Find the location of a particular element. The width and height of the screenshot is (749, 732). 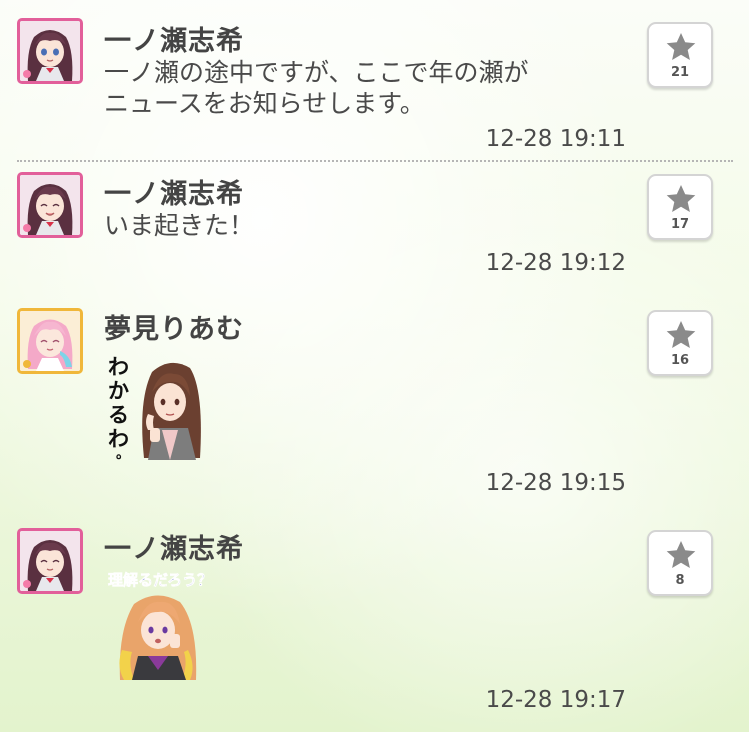

post-text-line: いま起きた！ is located at coordinates (179, 225).